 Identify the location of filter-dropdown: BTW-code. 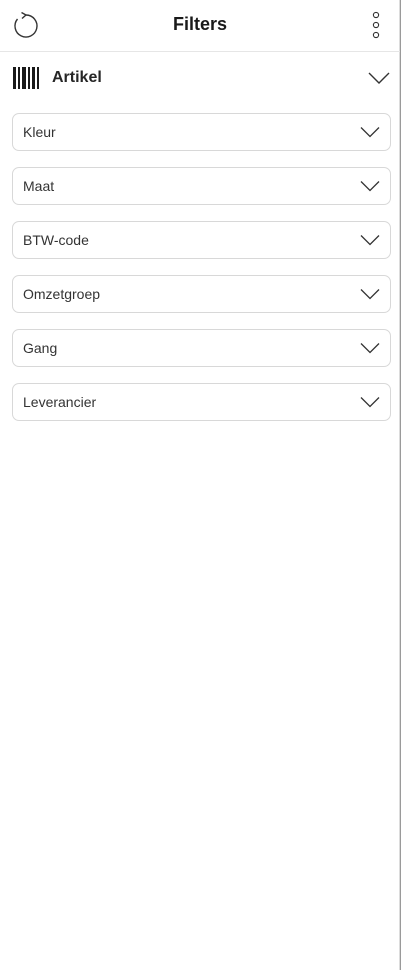
(201, 240).